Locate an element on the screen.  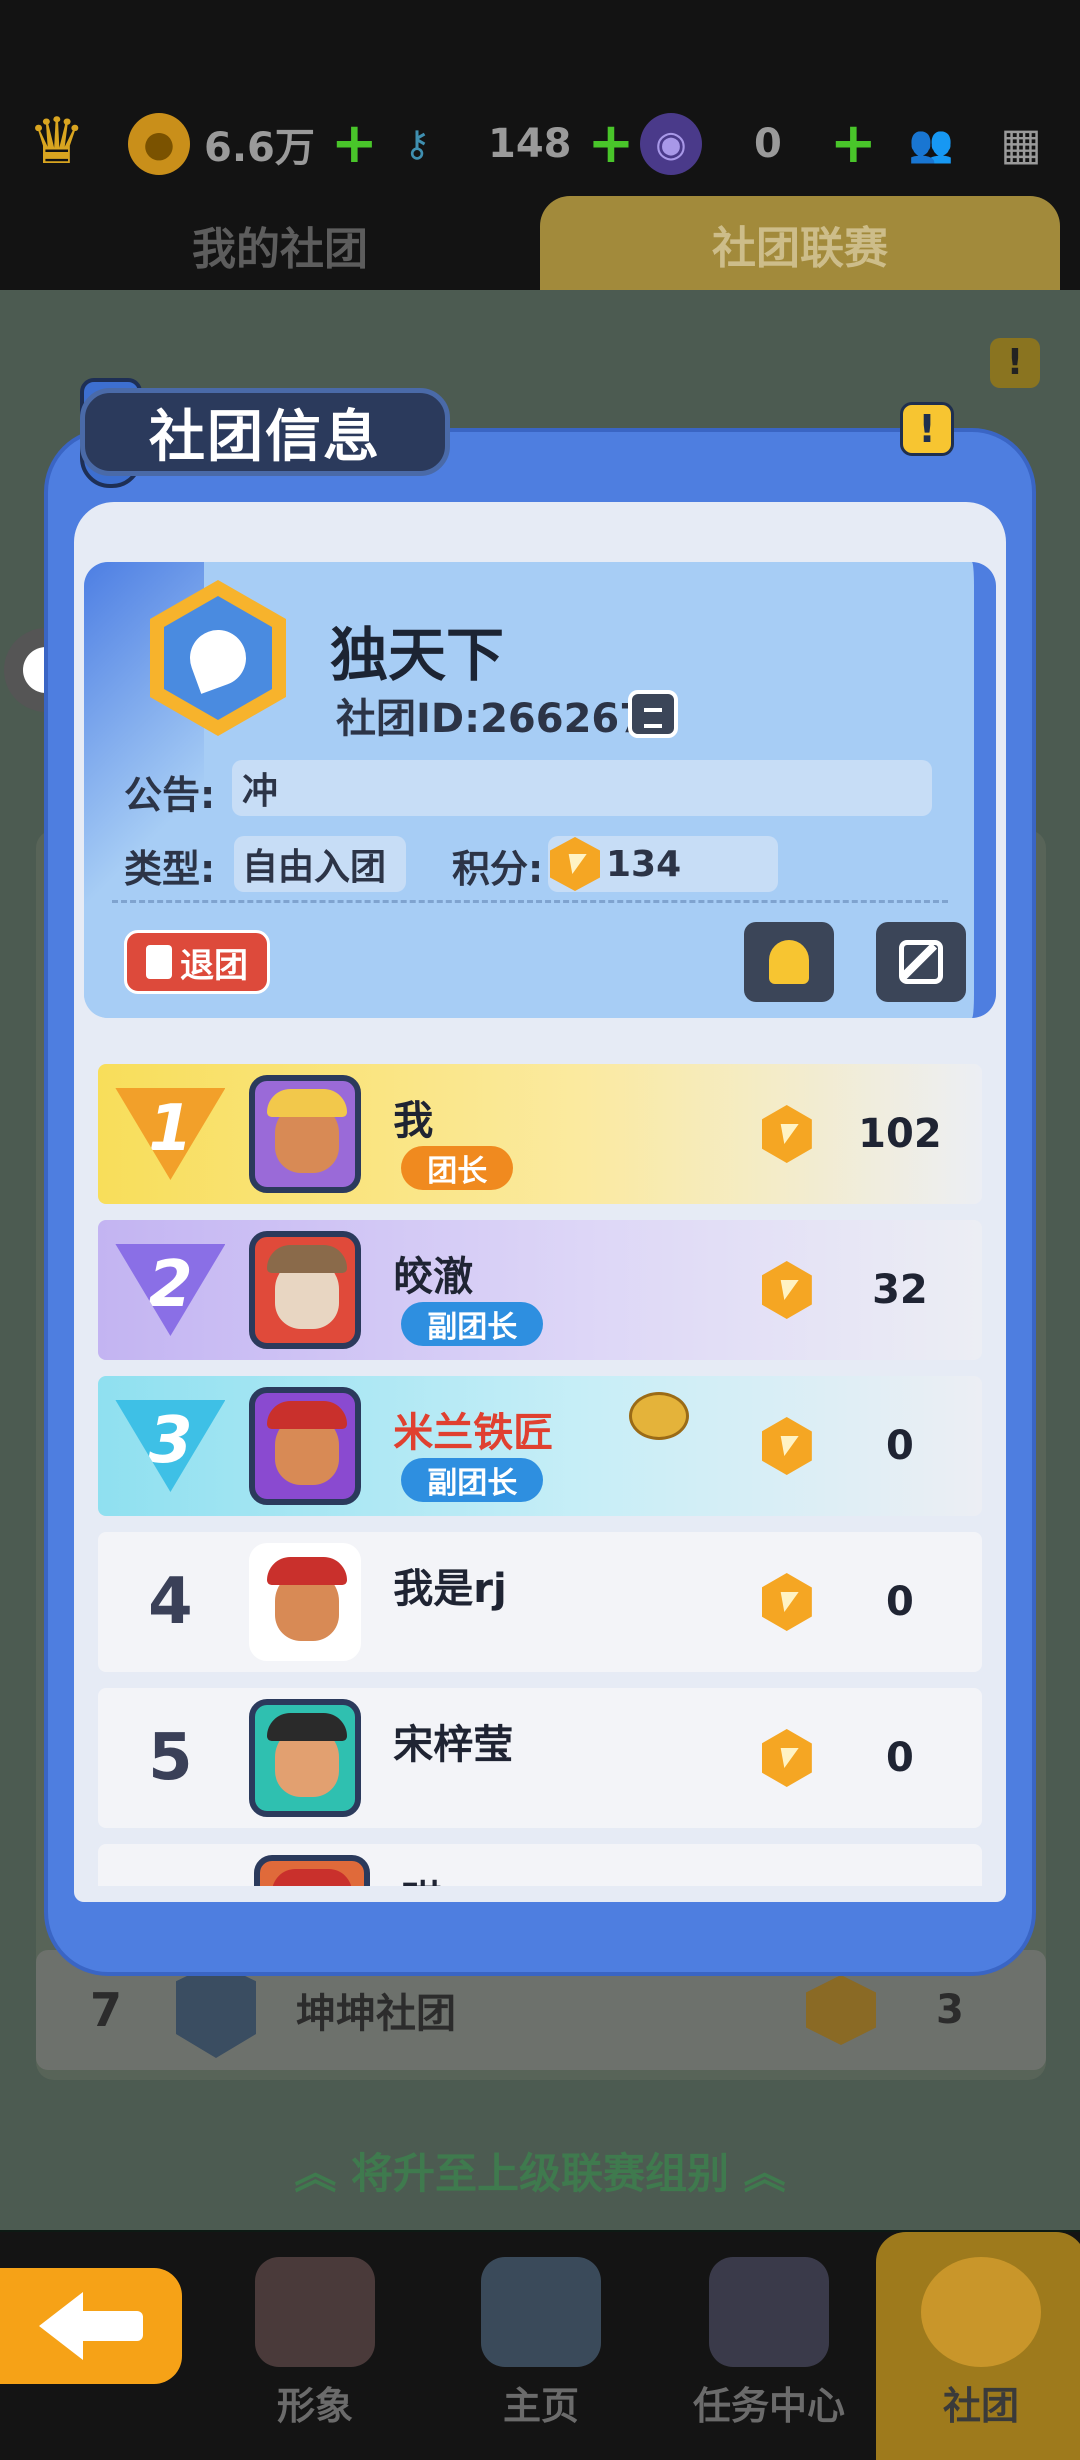
league-rank: 7 is located at coordinates (105, 2010).